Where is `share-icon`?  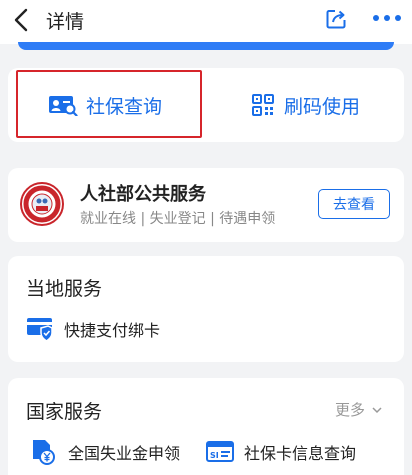
share-icon is located at coordinates (336, 19).